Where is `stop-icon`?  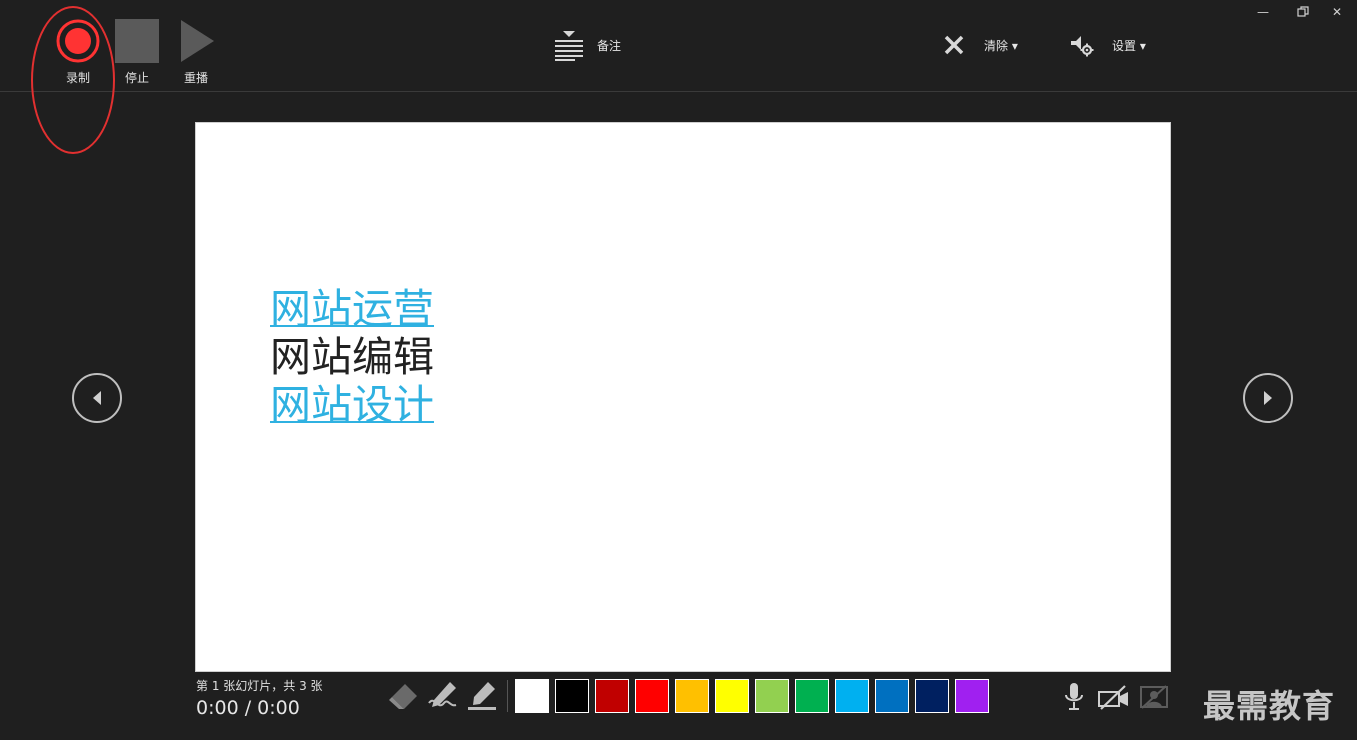
stop-icon is located at coordinates (137, 41).